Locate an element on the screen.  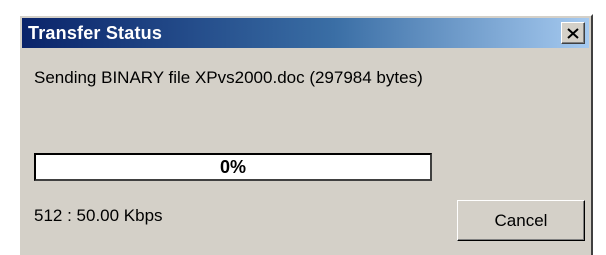
cancel-button: Cancel is located at coordinates (521, 220).